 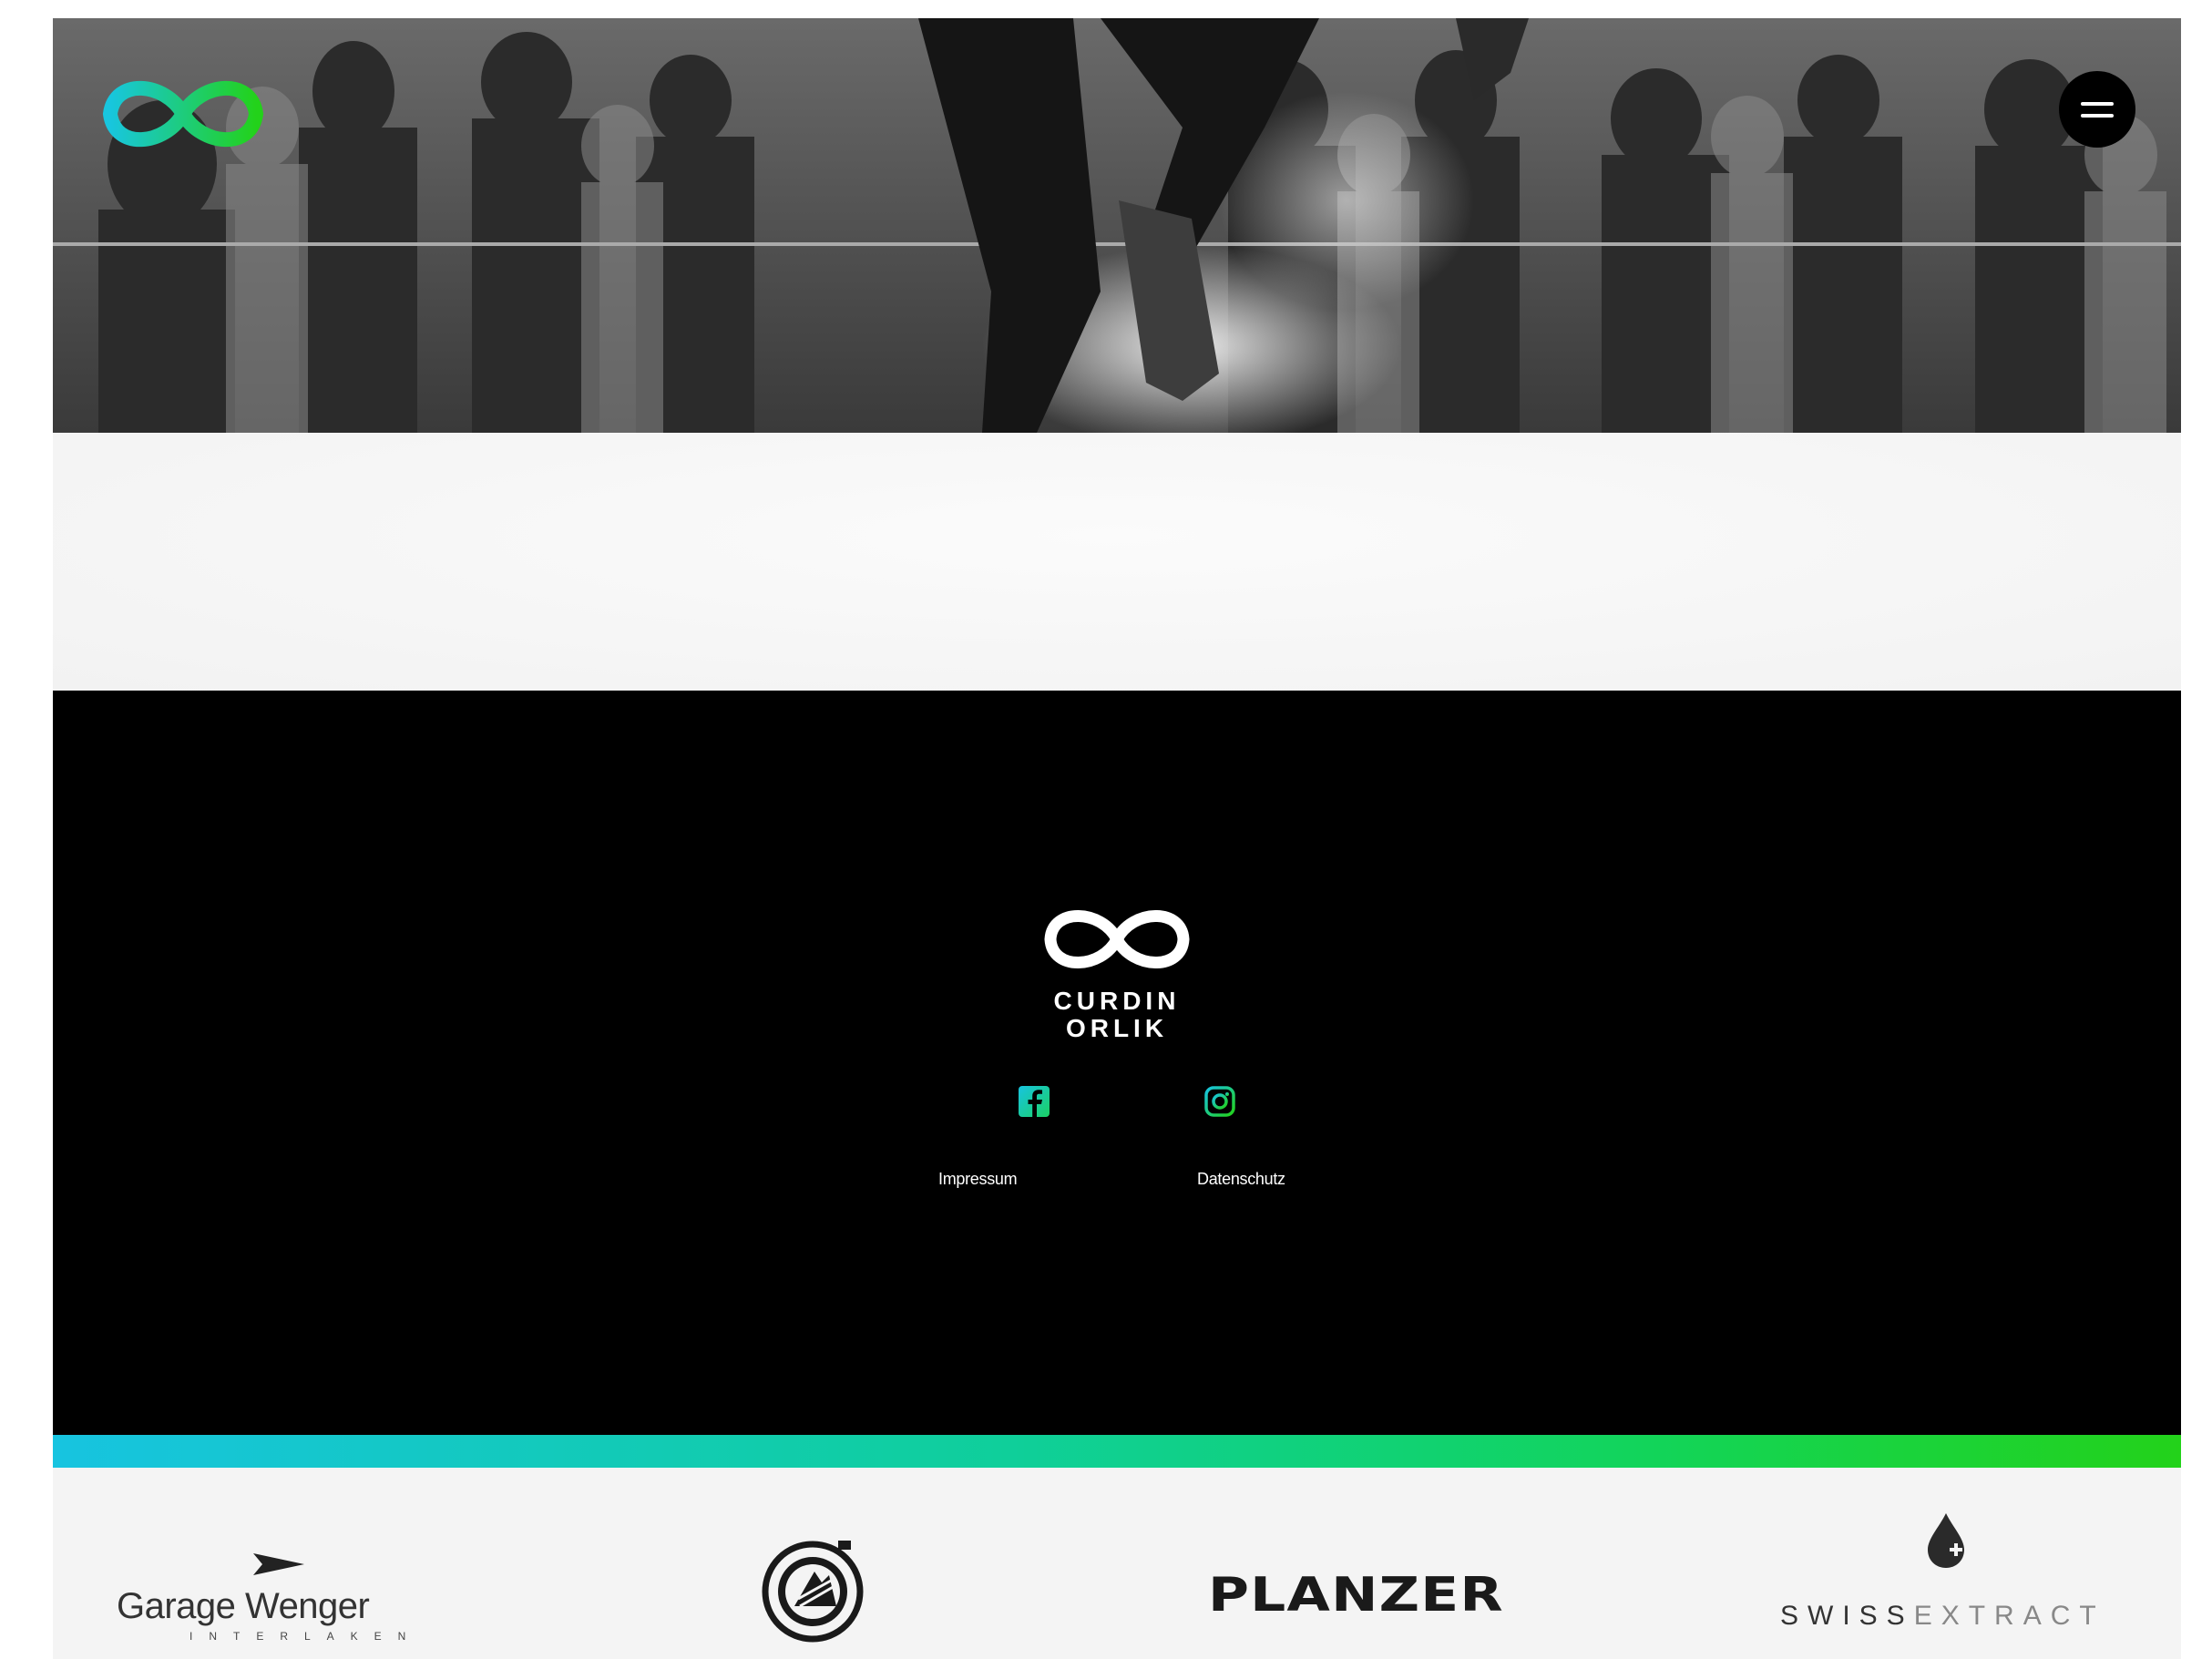 I want to click on sponsor-garage-wenger: Garage Wenger INTERLAKEN, so click(x=267, y=1600).